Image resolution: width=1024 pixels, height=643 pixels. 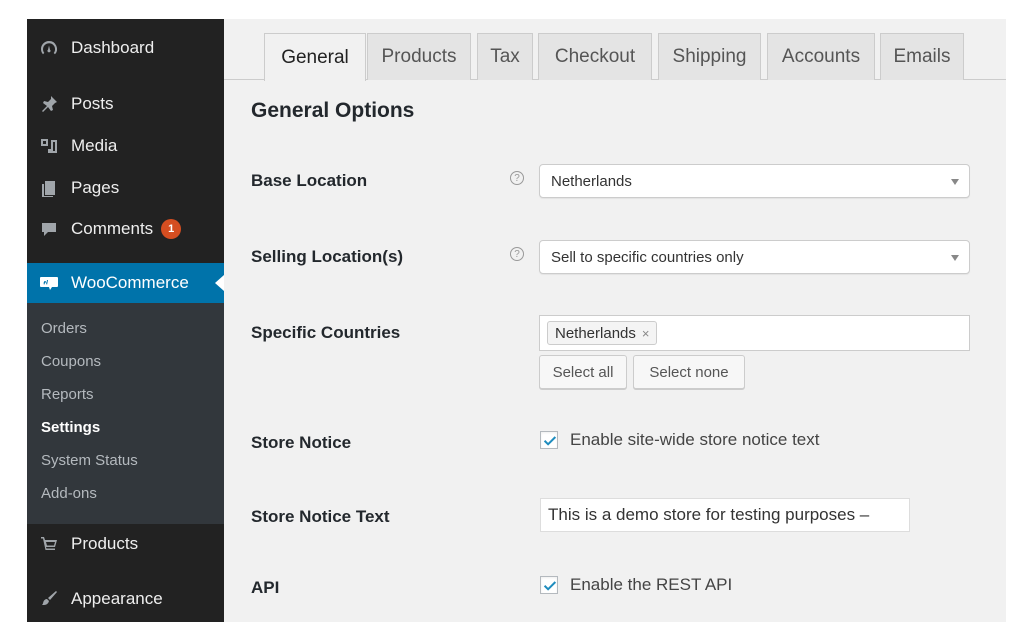 What do you see at coordinates (105, 543) in the screenshot?
I see `menu-label: Products` at bounding box center [105, 543].